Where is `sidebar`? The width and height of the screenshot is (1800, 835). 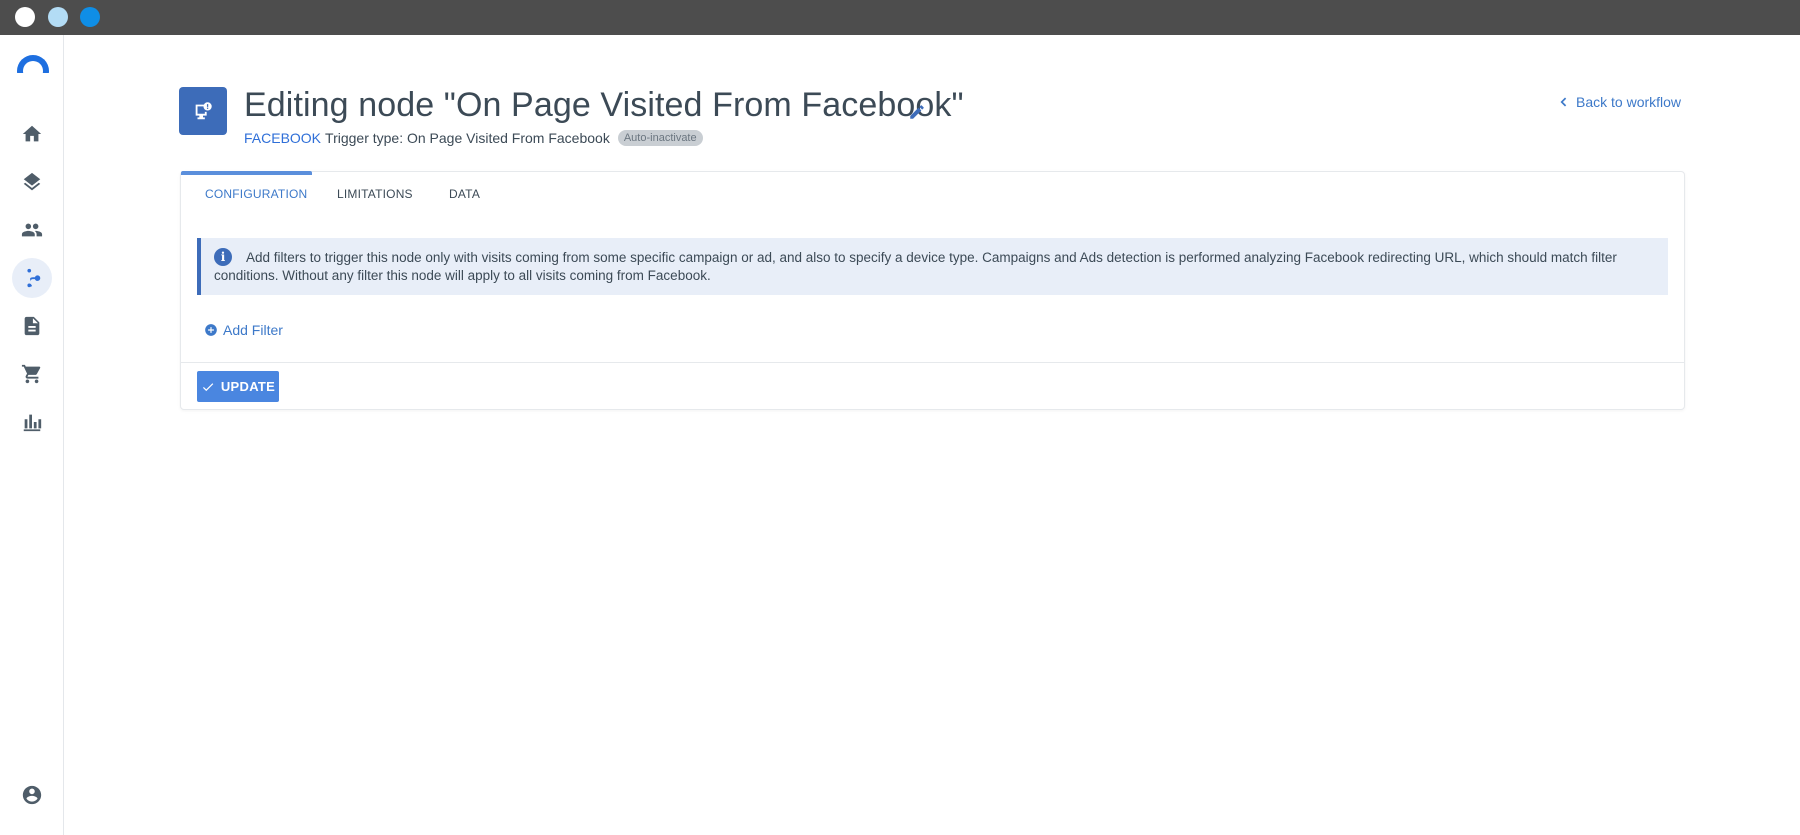 sidebar is located at coordinates (32, 435).